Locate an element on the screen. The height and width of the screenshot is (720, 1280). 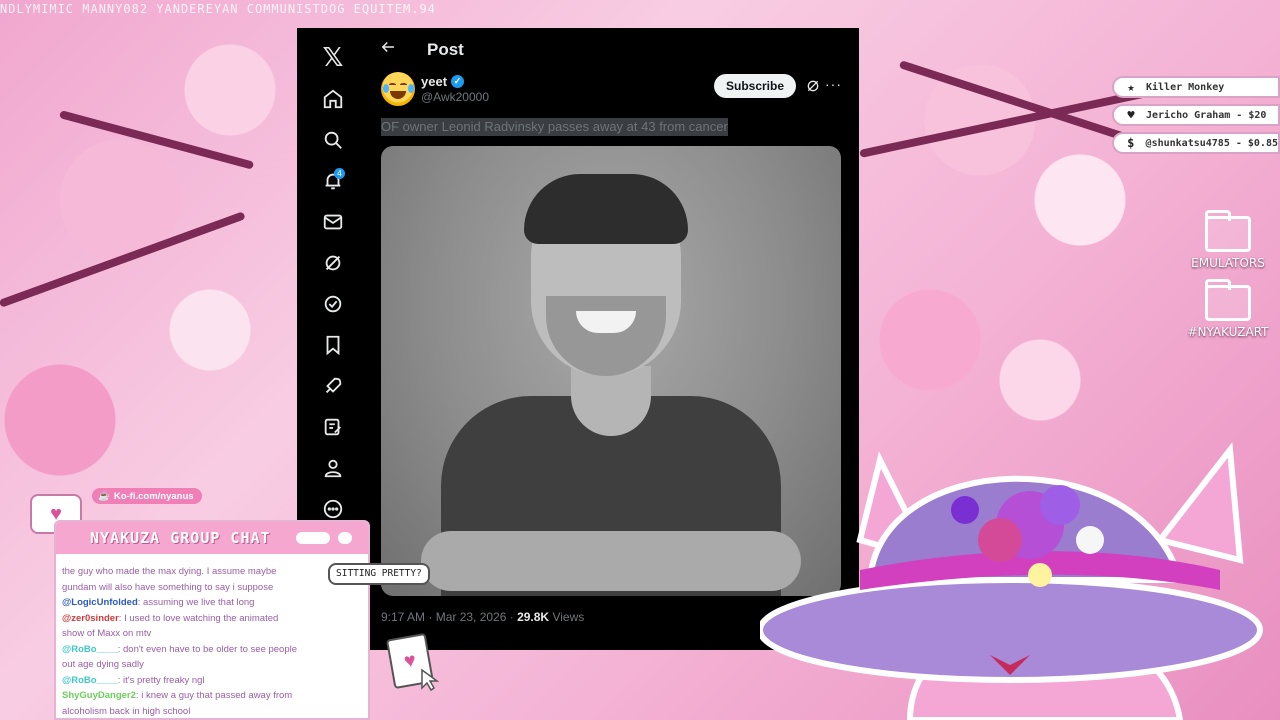
chat-message-line: out age dying sadly is located at coordinates (212, 665).